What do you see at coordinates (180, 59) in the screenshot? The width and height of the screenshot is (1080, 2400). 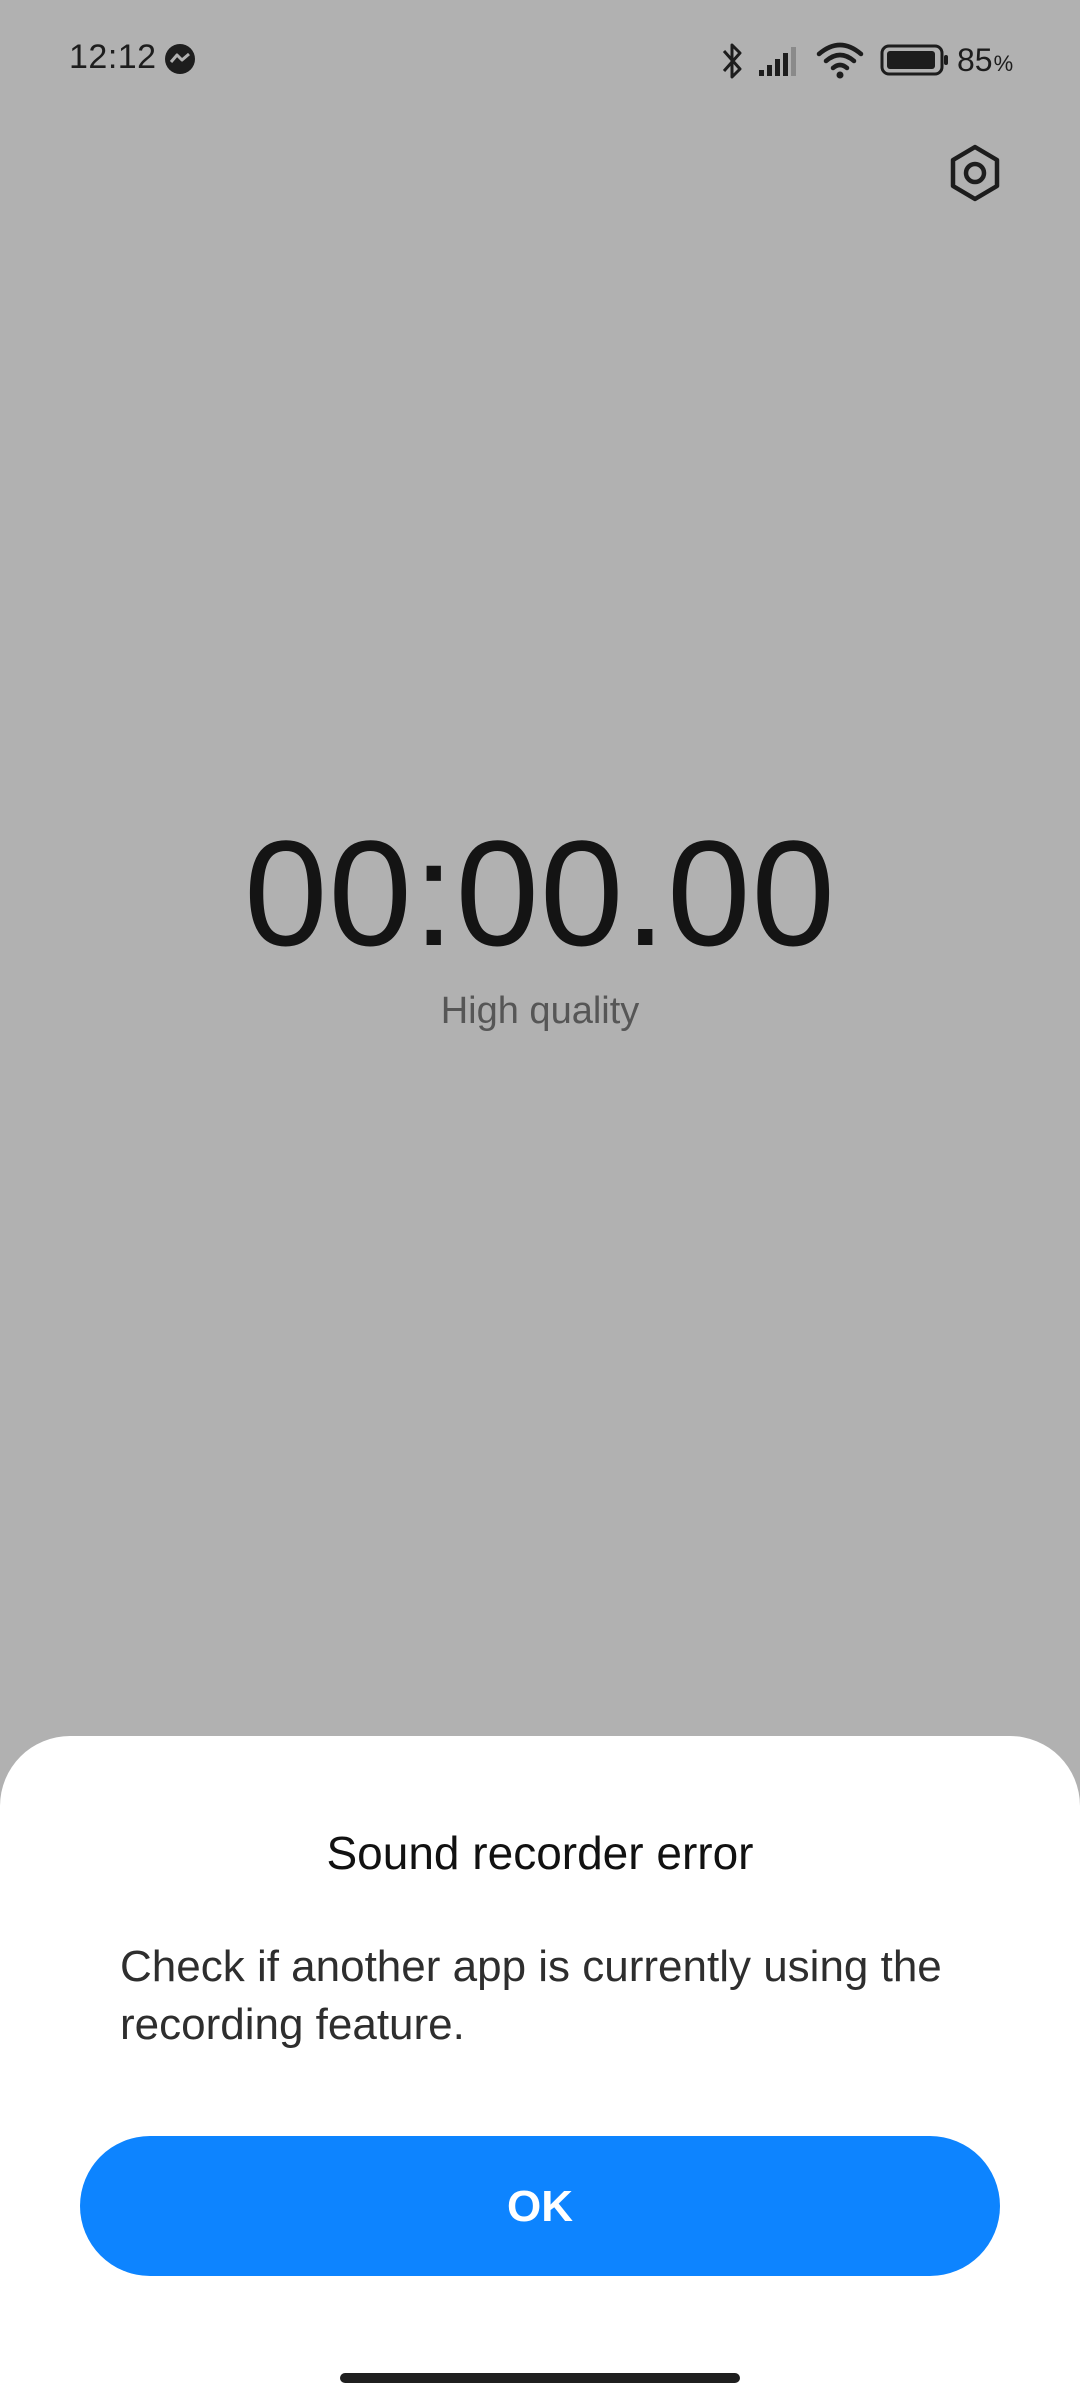 I see `messenger-icon` at bounding box center [180, 59].